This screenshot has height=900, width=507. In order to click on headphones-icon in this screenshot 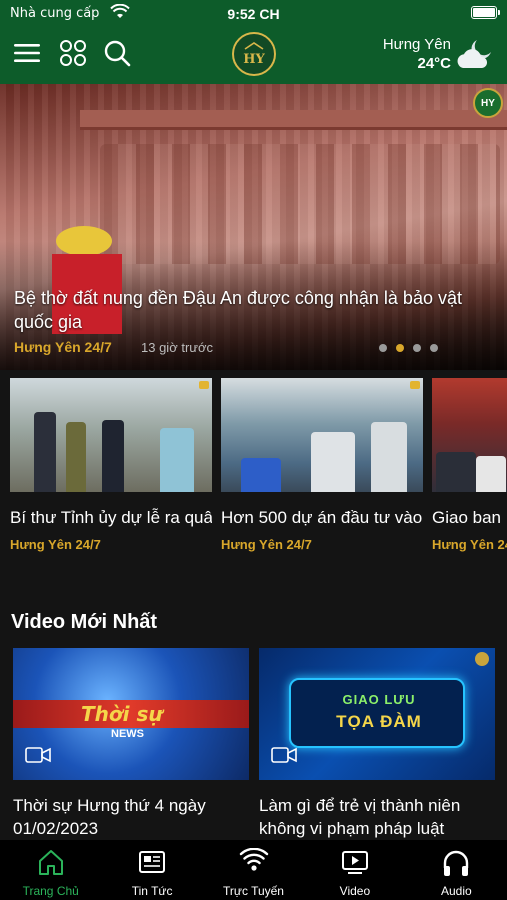, I will do `click(456, 863)`.